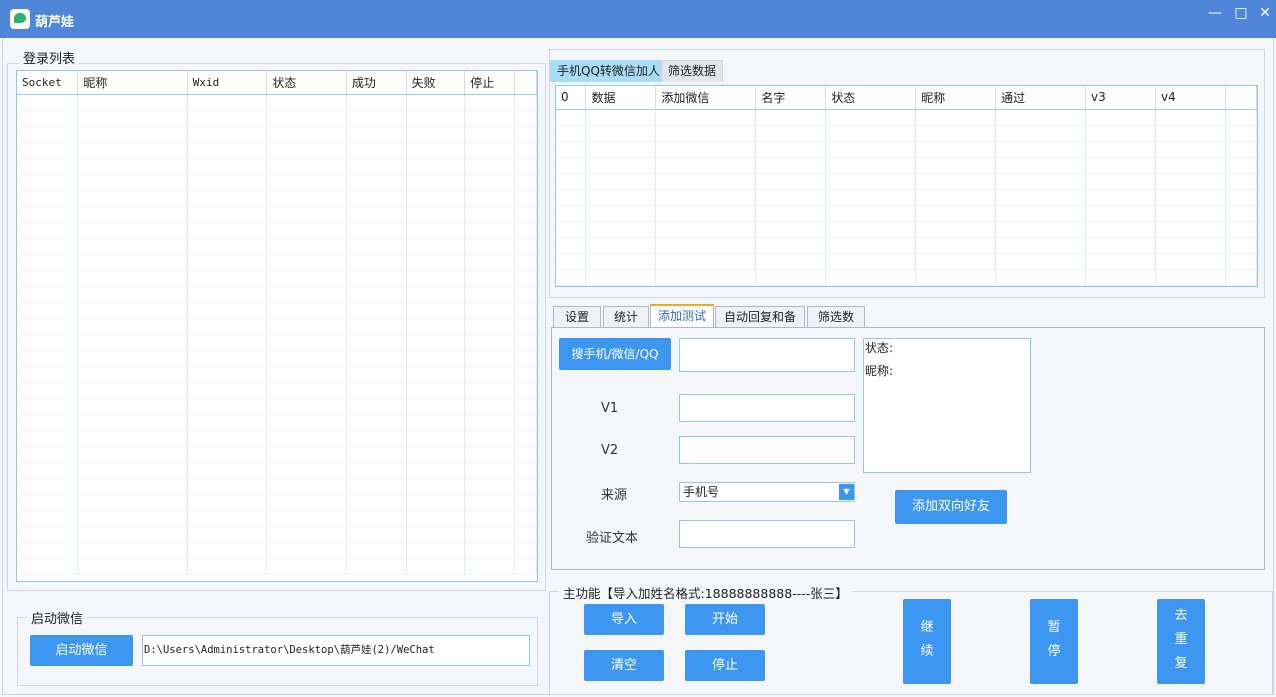 The image size is (1276, 697). I want to click on pause-char-2: 停, so click(1054, 651).